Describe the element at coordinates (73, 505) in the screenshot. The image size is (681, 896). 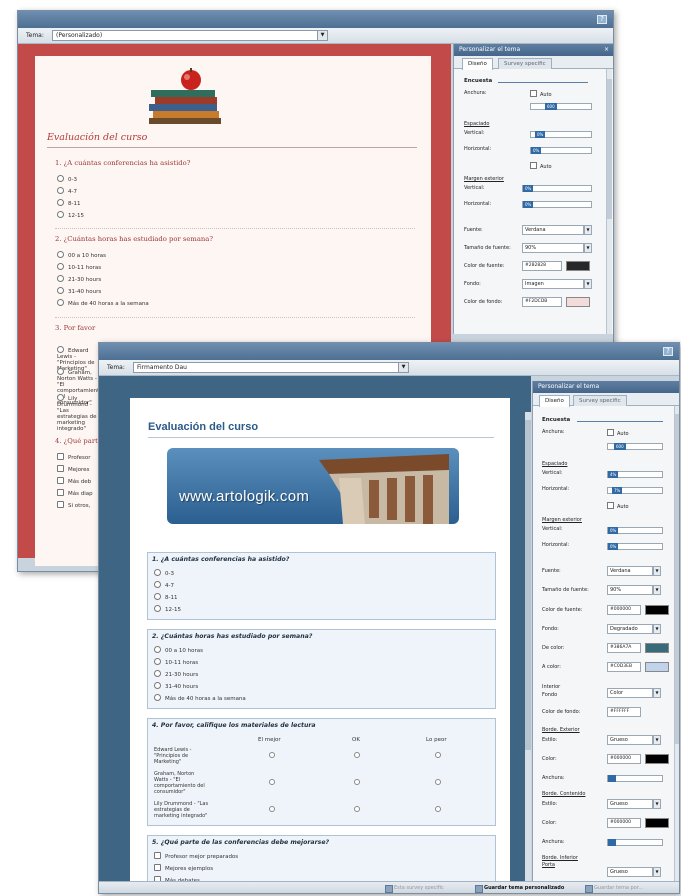
I see `checkbox-option: Si otros,` at that location.